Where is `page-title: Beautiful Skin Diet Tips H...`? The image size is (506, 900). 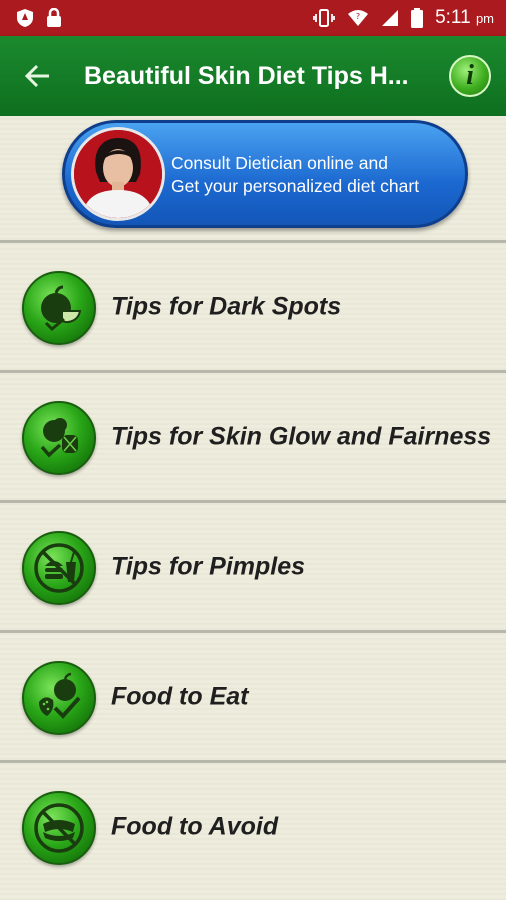
page-title: Beautiful Skin Diet Tips H... is located at coordinates (246, 75).